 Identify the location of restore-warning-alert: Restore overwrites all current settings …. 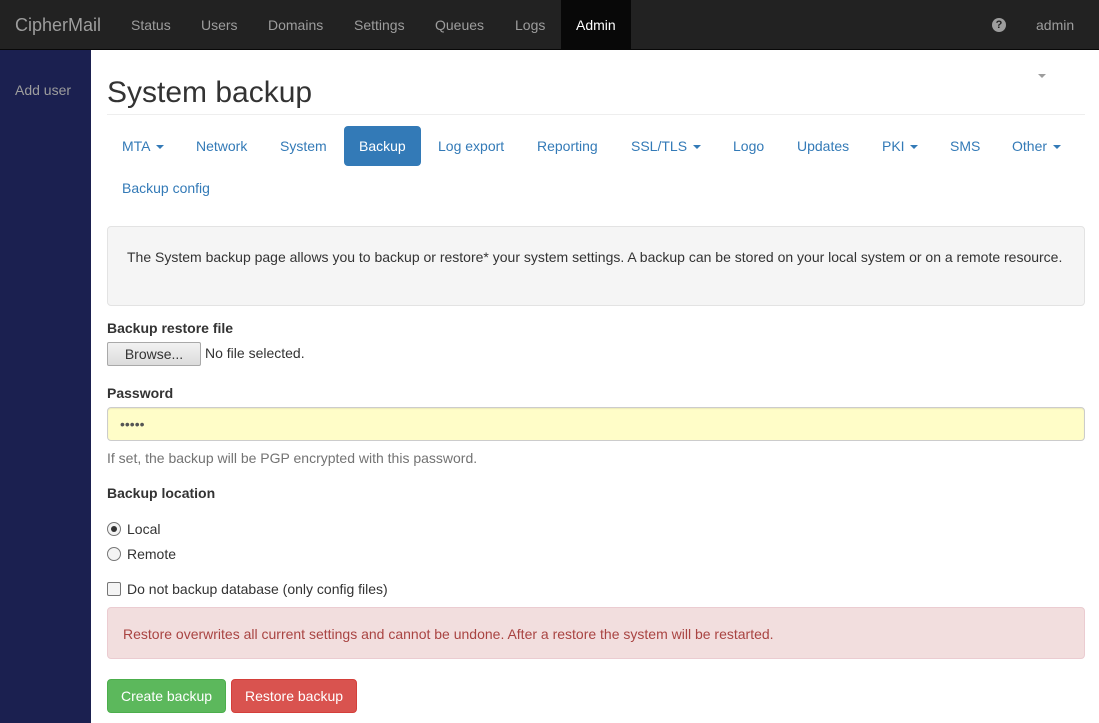
(596, 633).